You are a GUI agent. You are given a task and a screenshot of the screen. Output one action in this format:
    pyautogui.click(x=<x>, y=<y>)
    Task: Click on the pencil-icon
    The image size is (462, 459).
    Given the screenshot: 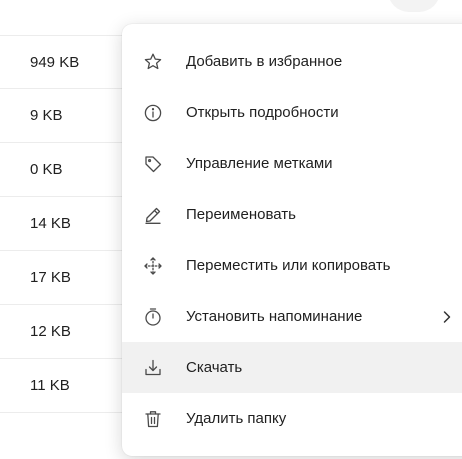 What is the action you would take?
    pyautogui.click(x=153, y=215)
    